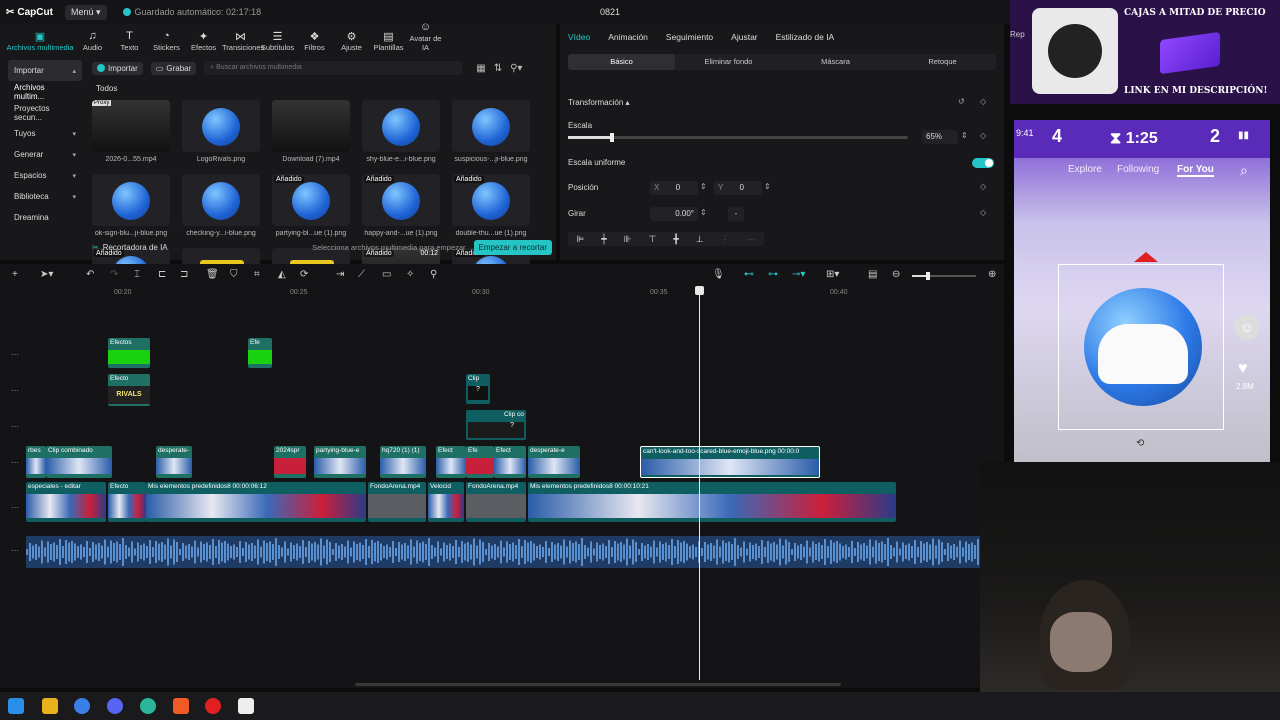 The height and width of the screenshot is (720, 1280). I want to click on timeline-scrollbar, so click(598, 684).